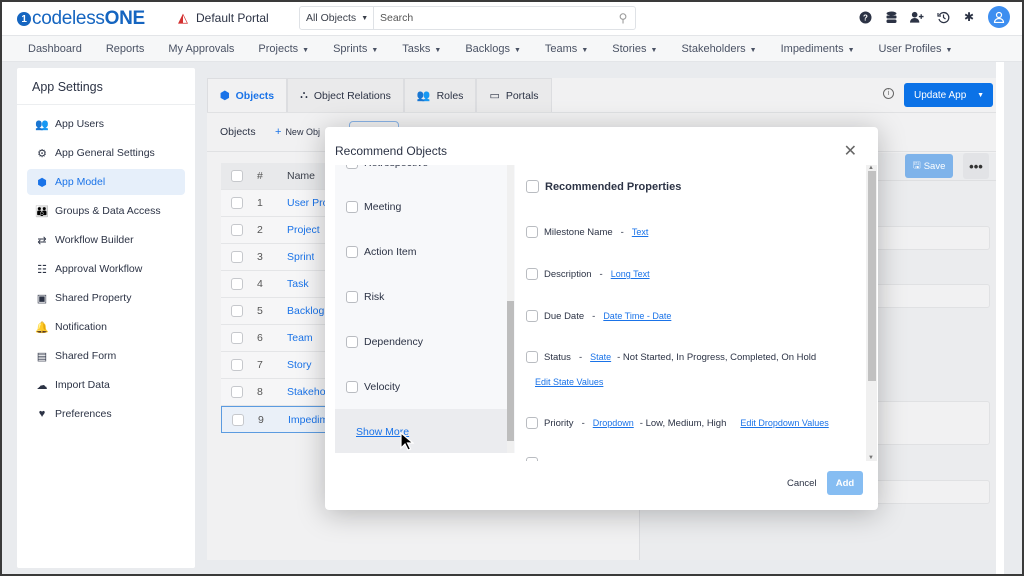  I want to click on info-icon: i, so click(888, 93).